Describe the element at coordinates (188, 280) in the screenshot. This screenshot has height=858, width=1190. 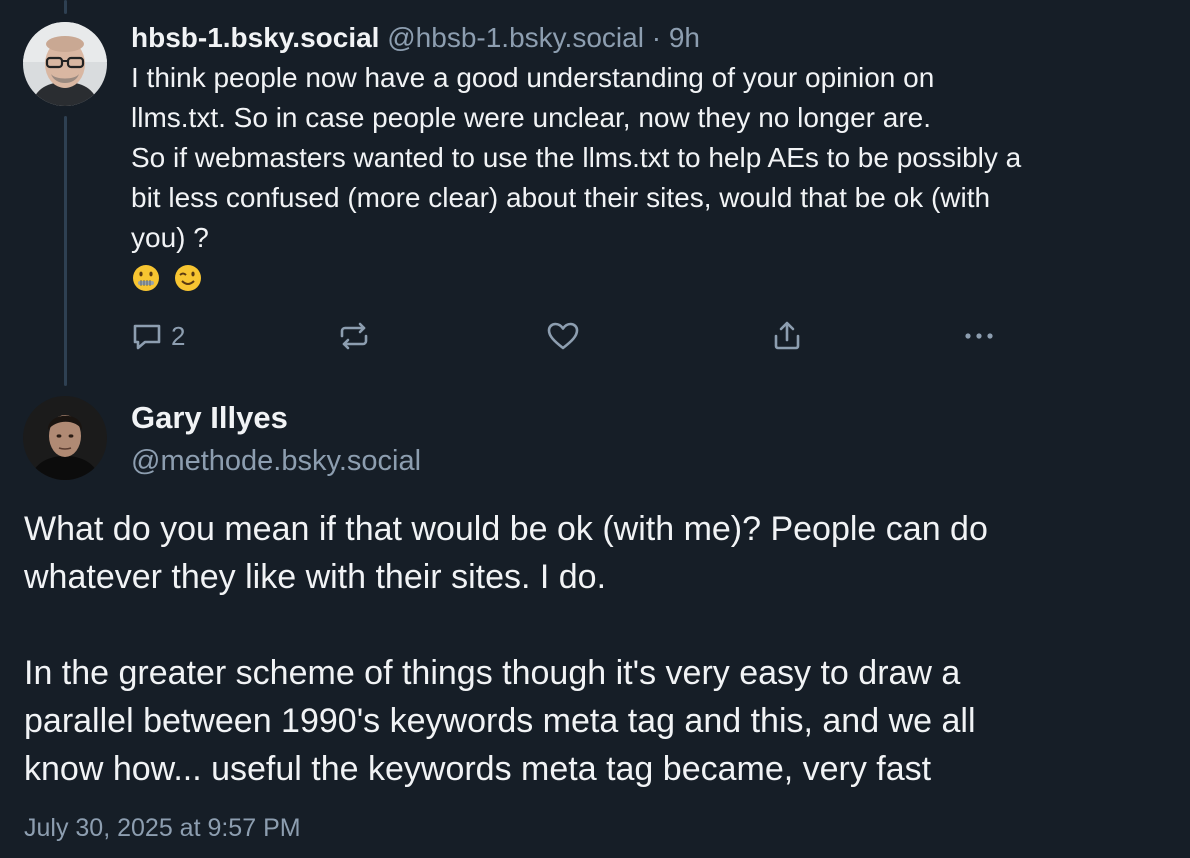
I see `winking-face-icon` at that location.